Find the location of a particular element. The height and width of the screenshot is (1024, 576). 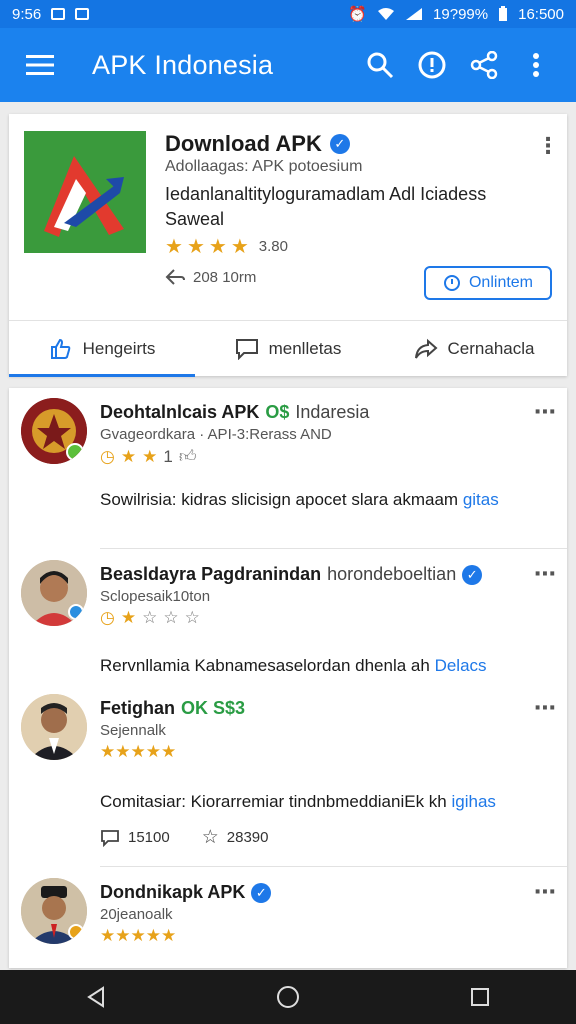

tab-share: Cernahacla is located at coordinates (474, 349).